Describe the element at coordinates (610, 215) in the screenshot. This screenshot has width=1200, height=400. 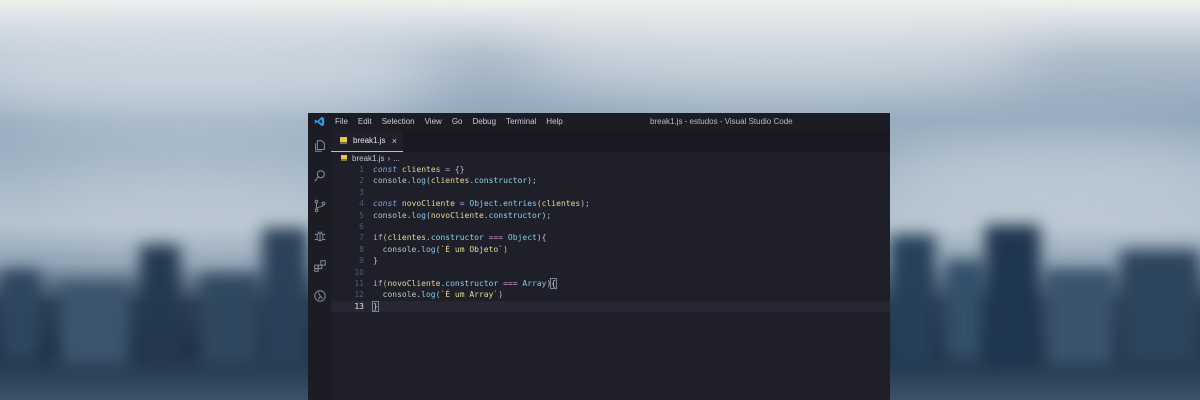
I see `code-line: 5 console.log(novoCliente.constructor);` at that location.